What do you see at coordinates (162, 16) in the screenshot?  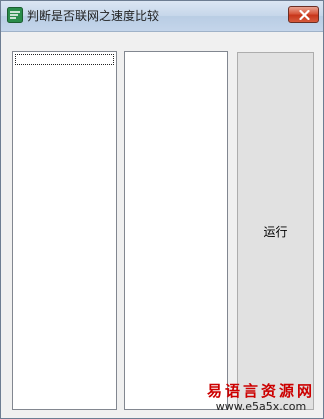 I see `title-bar: 判断是否联网之速度比较` at bounding box center [162, 16].